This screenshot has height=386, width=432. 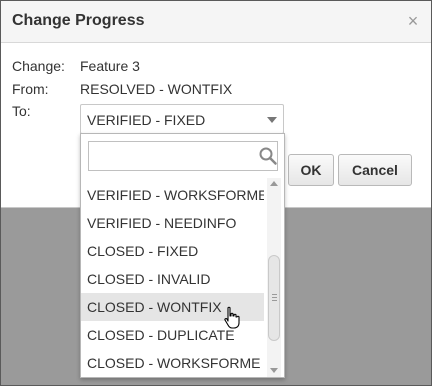 I want to click on change-value: Feature 3, so click(x=110, y=66).